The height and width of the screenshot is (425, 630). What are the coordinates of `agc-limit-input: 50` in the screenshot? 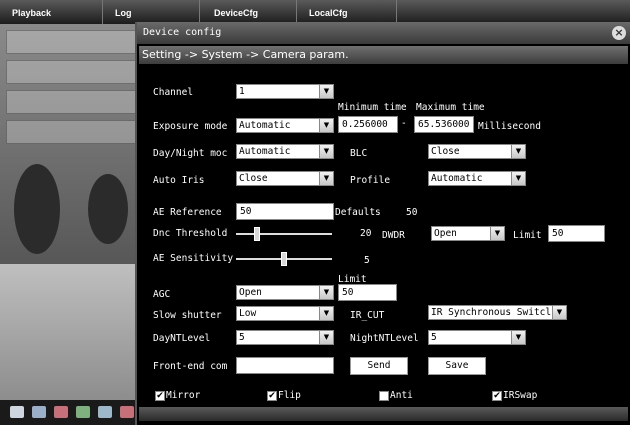 It's located at (367, 292).